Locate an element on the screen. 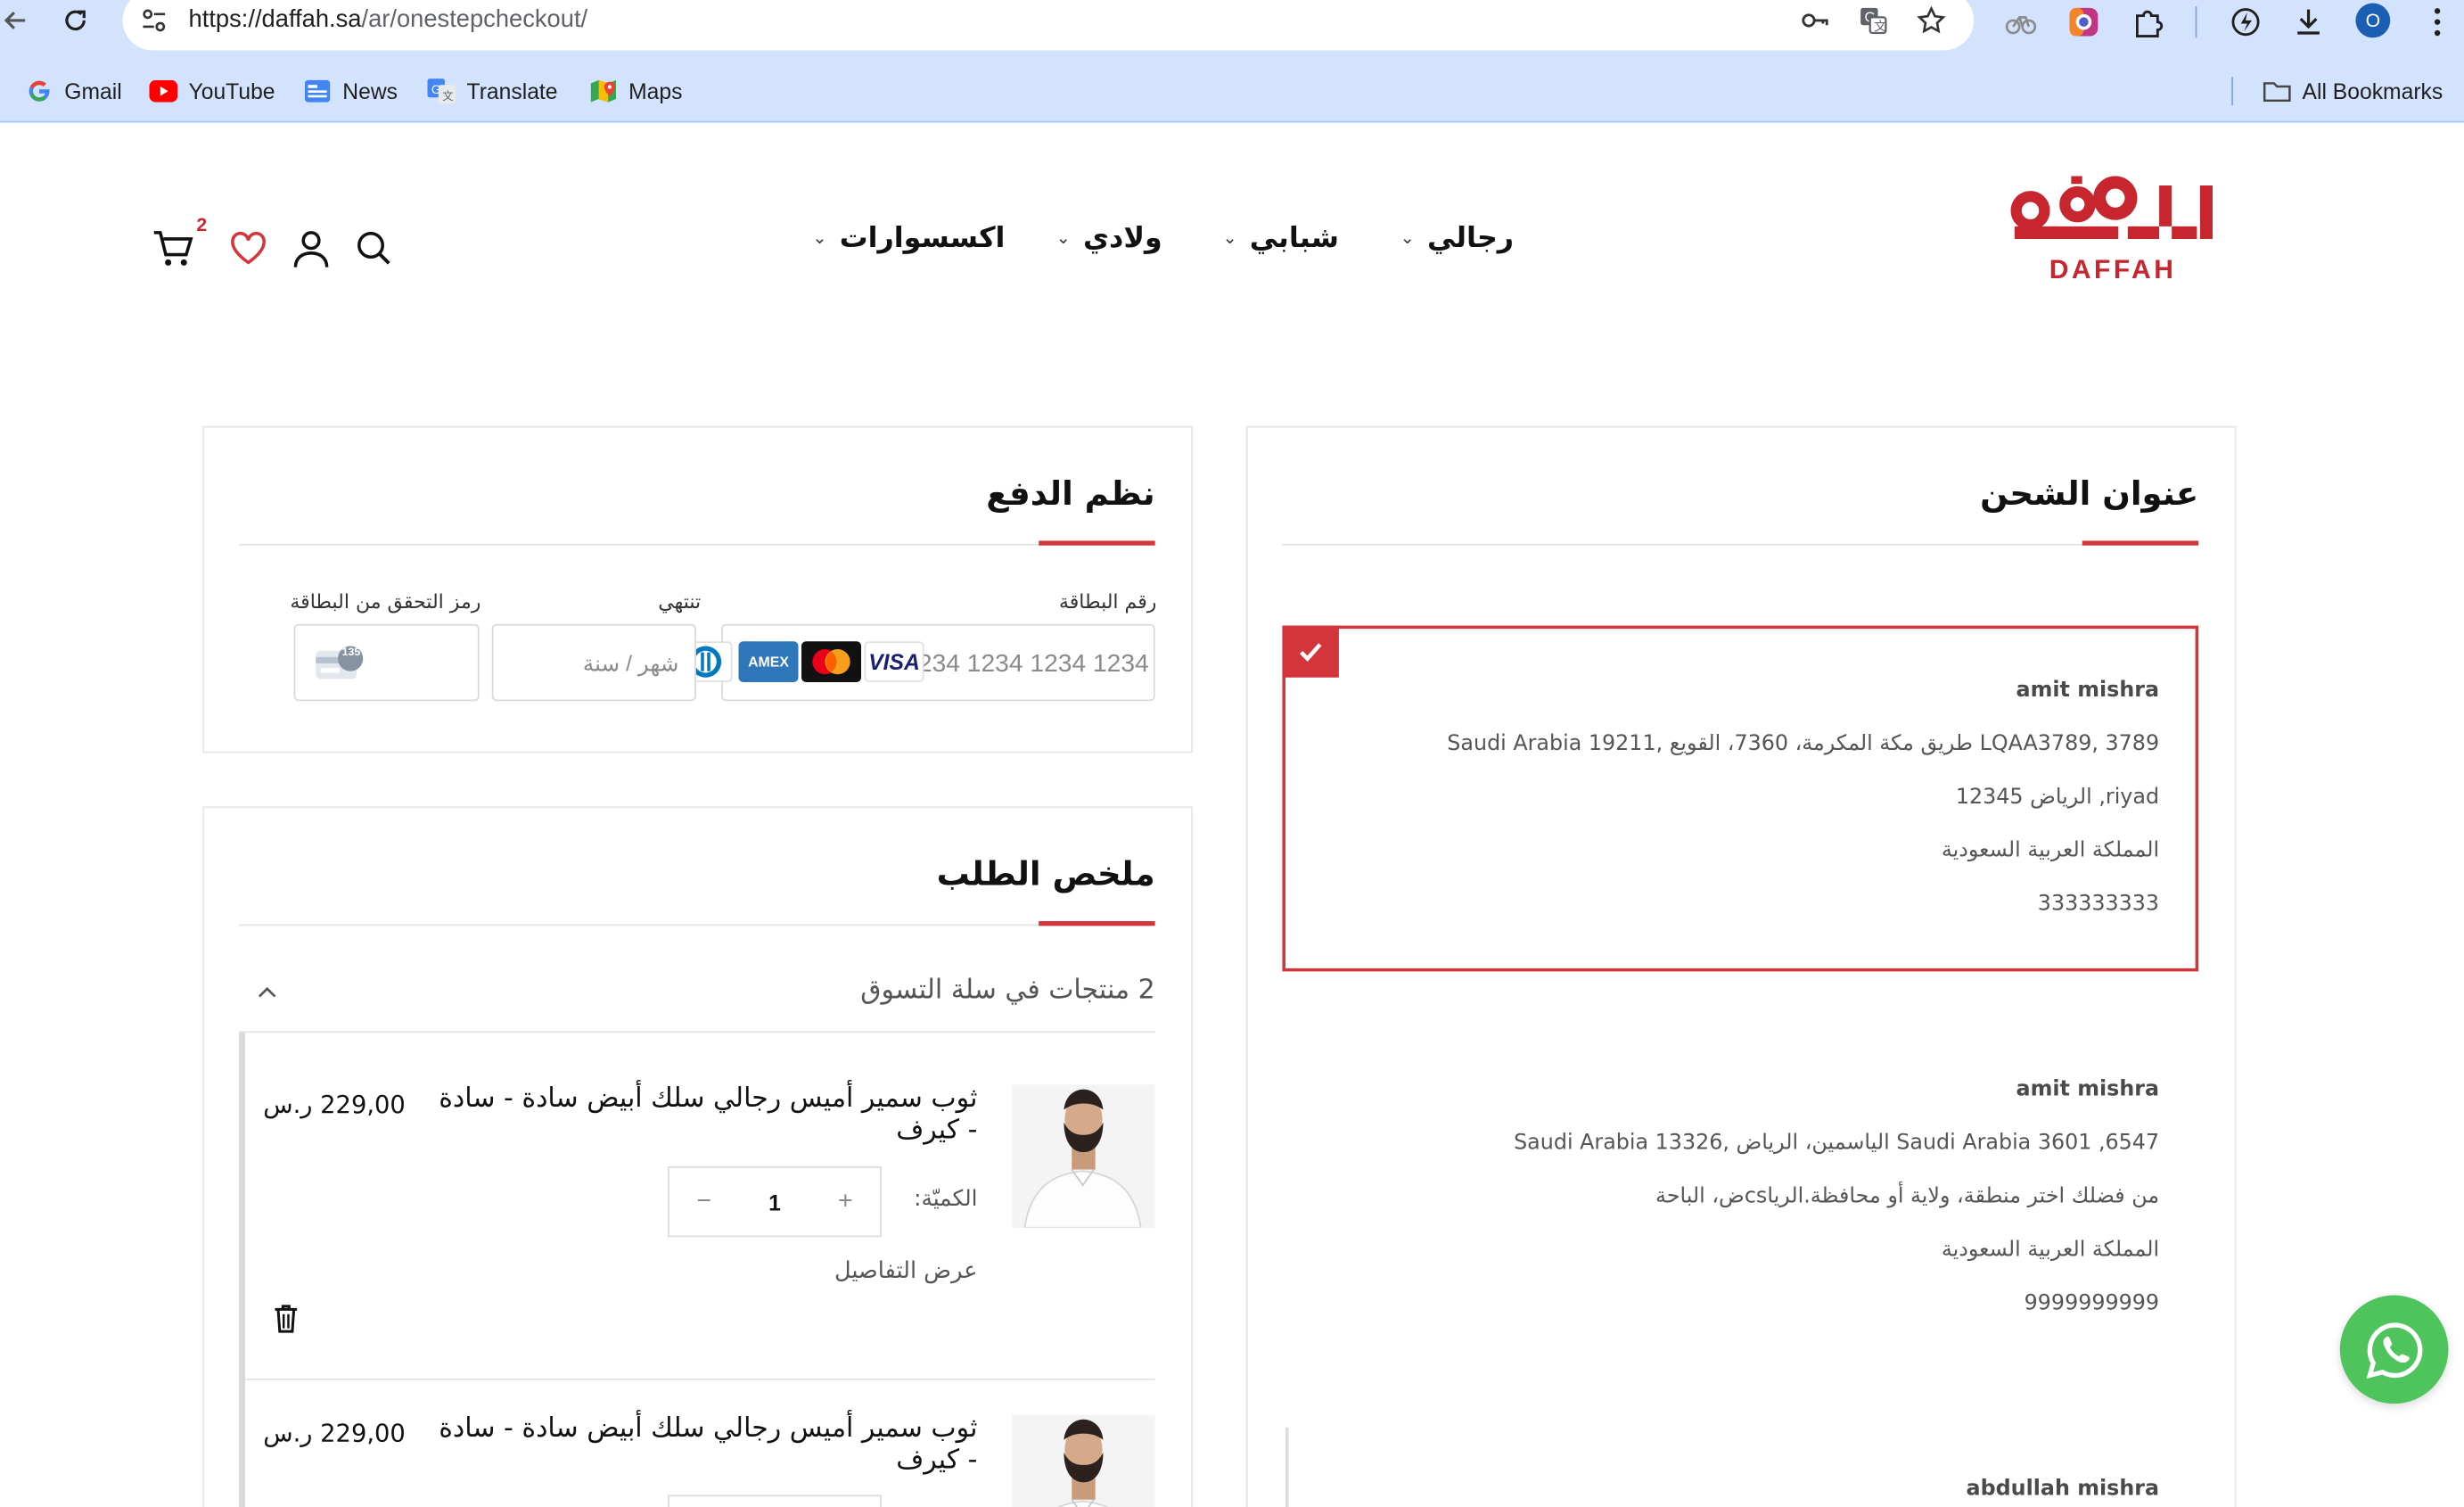 The width and height of the screenshot is (2464, 1507). expiry-input: شهر / سنة is located at coordinates (593, 662).